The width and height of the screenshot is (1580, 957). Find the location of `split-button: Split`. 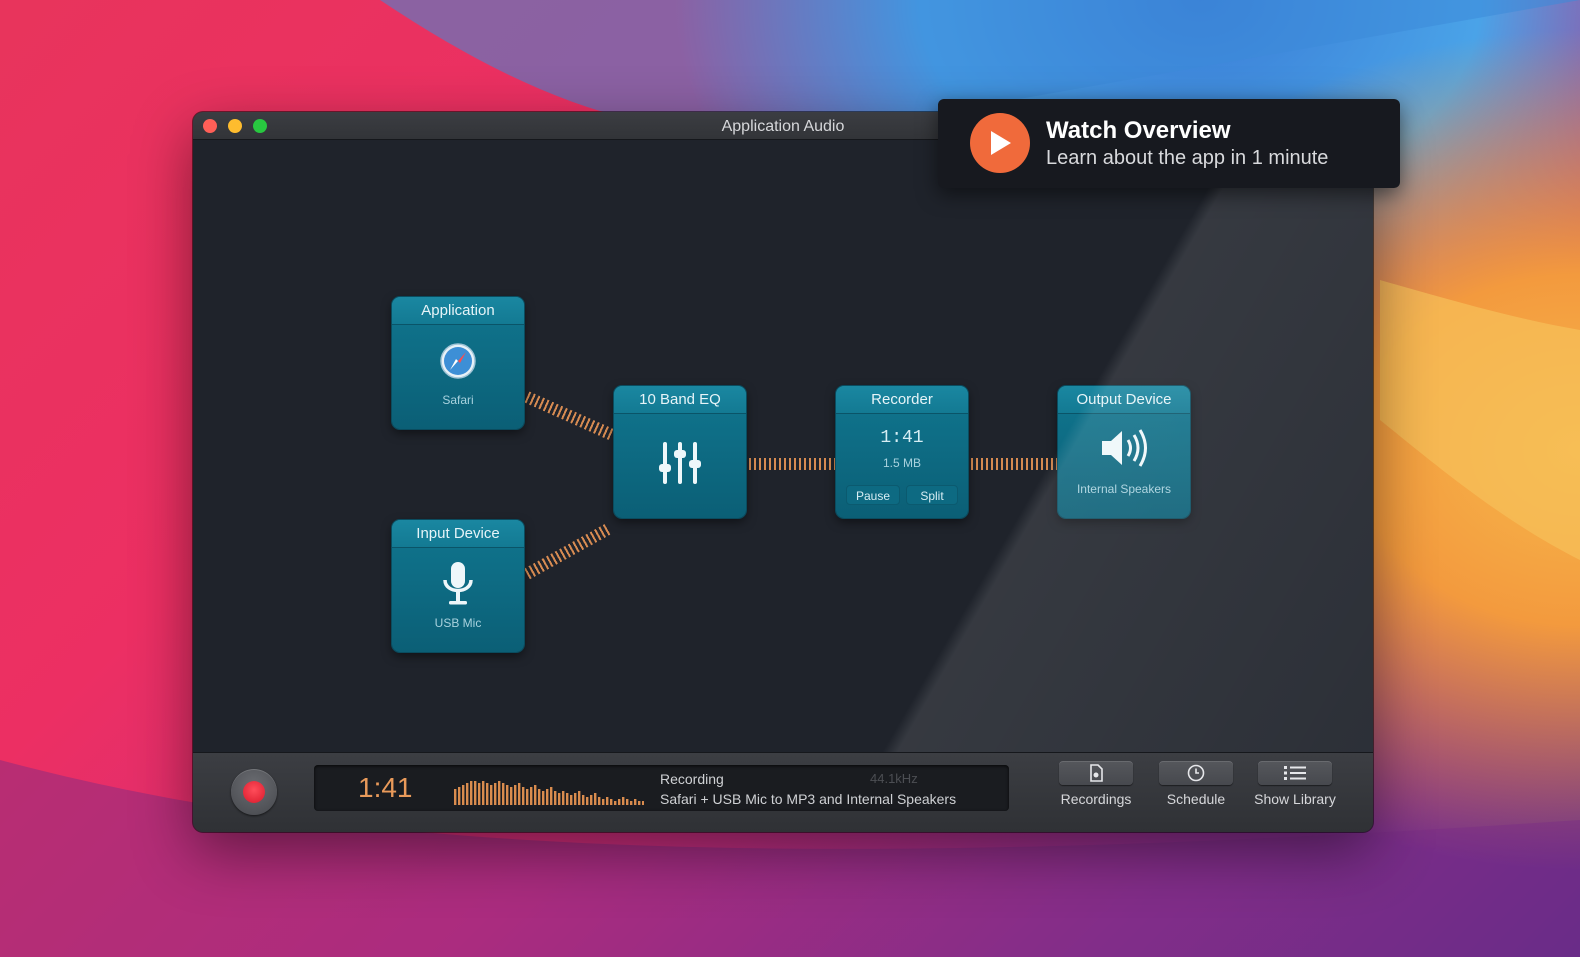

split-button: Split is located at coordinates (932, 495).